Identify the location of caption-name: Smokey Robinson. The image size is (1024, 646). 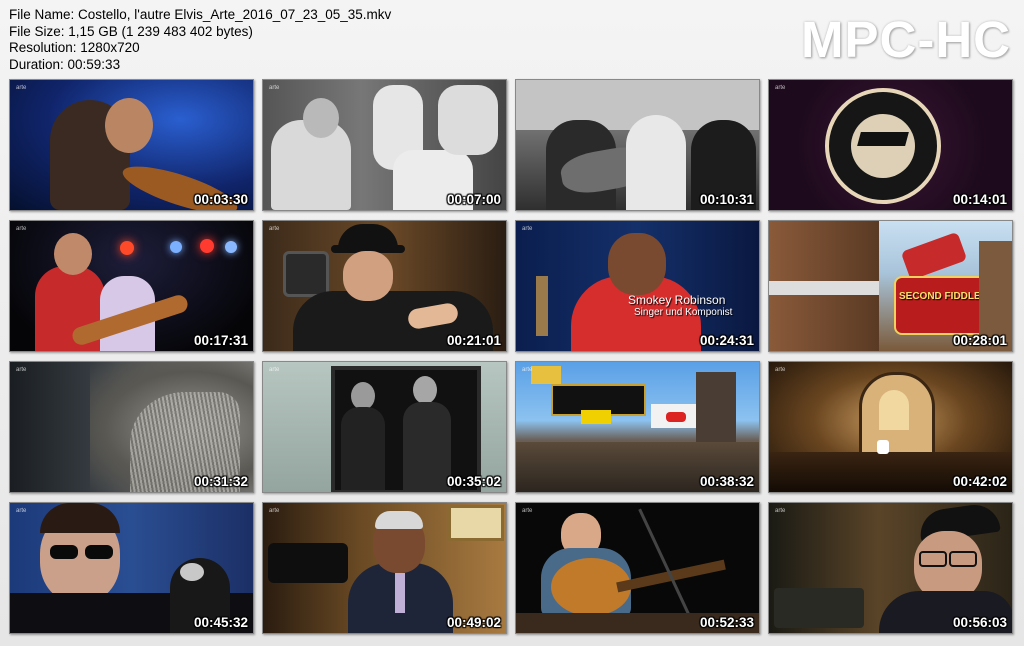
(677, 300).